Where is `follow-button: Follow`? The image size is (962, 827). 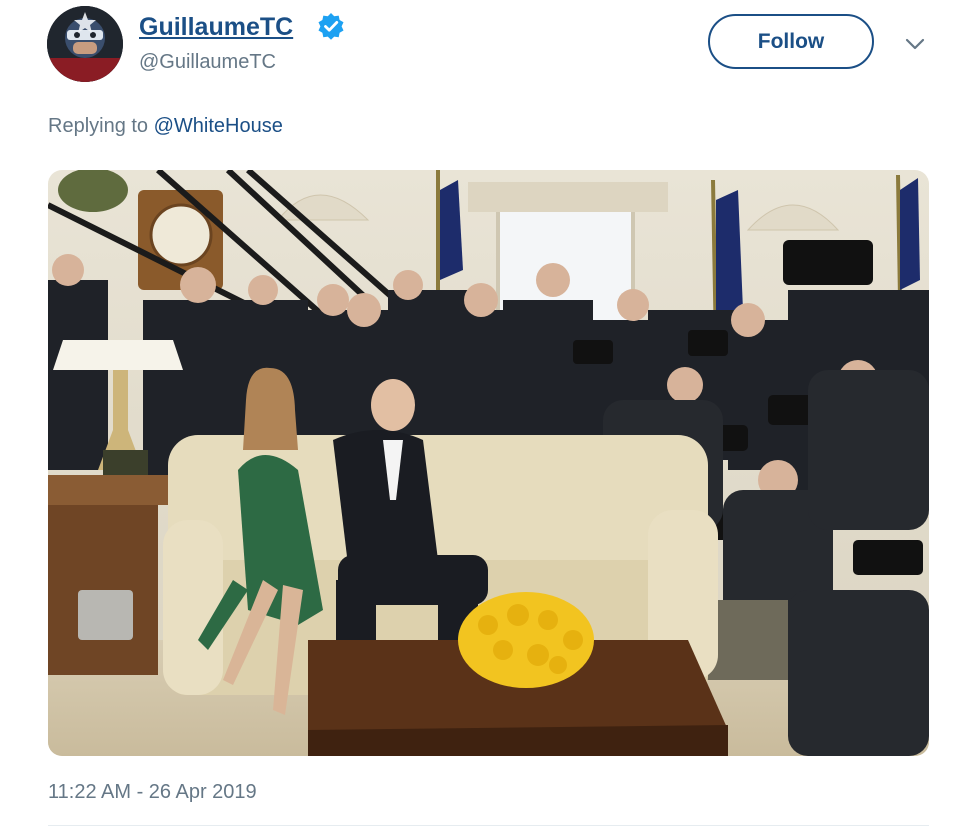 follow-button: Follow is located at coordinates (791, 41).